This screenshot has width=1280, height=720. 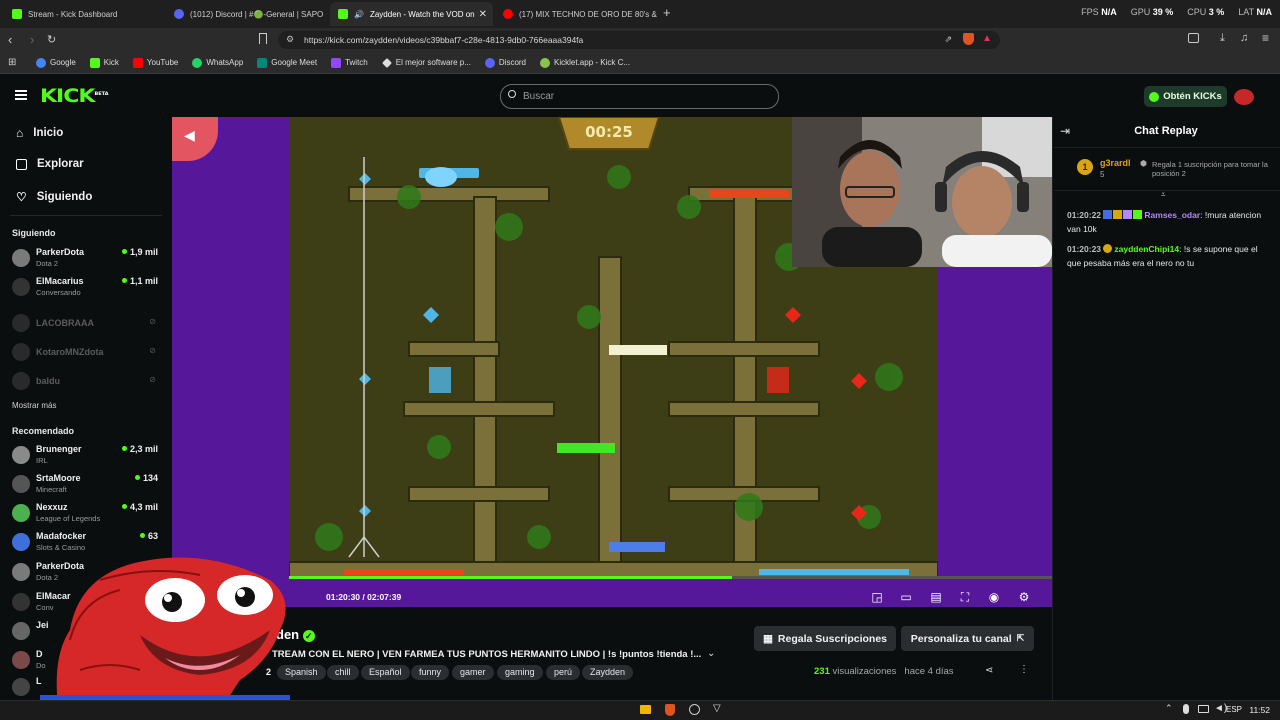 I want to click on settings-gear-icon: ⚙, so click(x=1024, y=597).